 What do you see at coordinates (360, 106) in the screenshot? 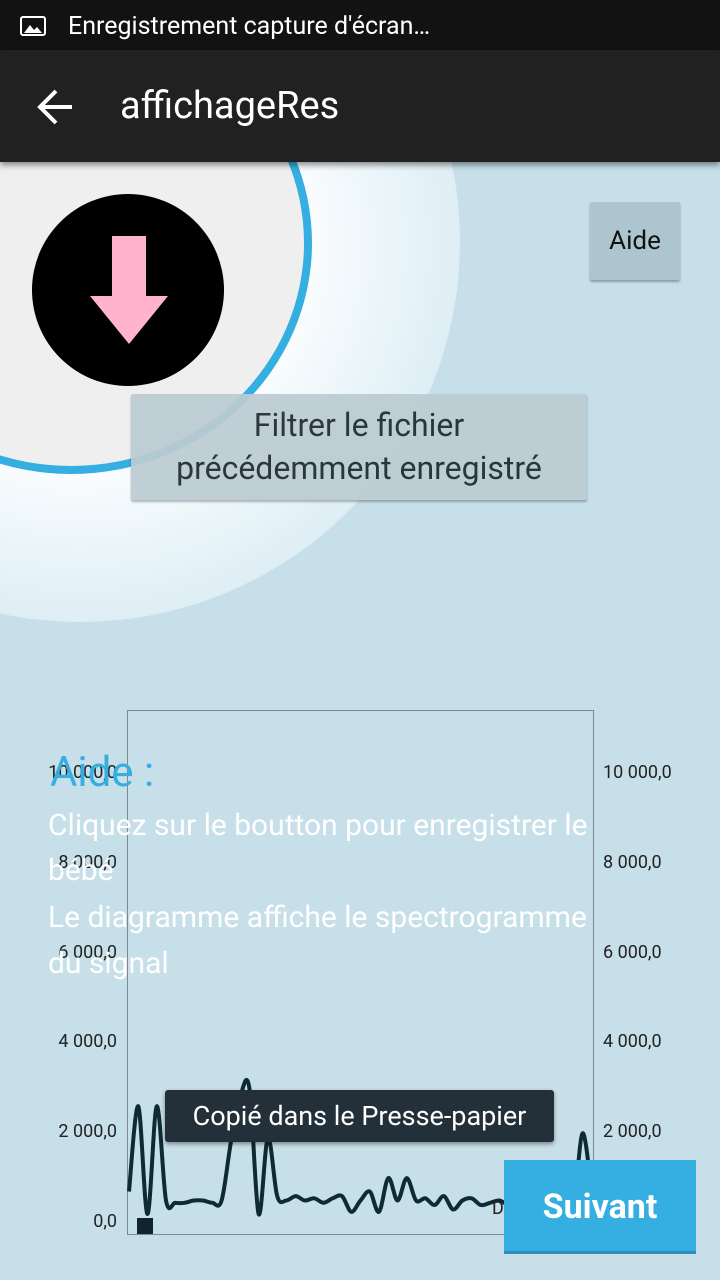
I see `action-bar: affichageRes` at bounding box center [360, 106].